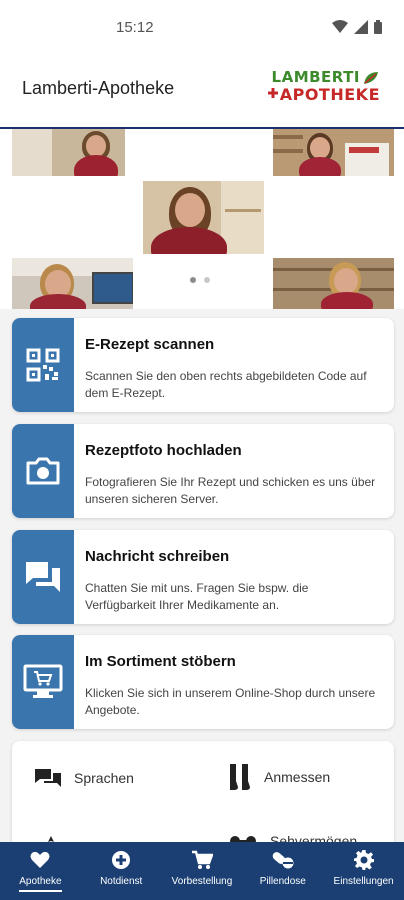  I want to click on wifi-icon, so click(340, 26).